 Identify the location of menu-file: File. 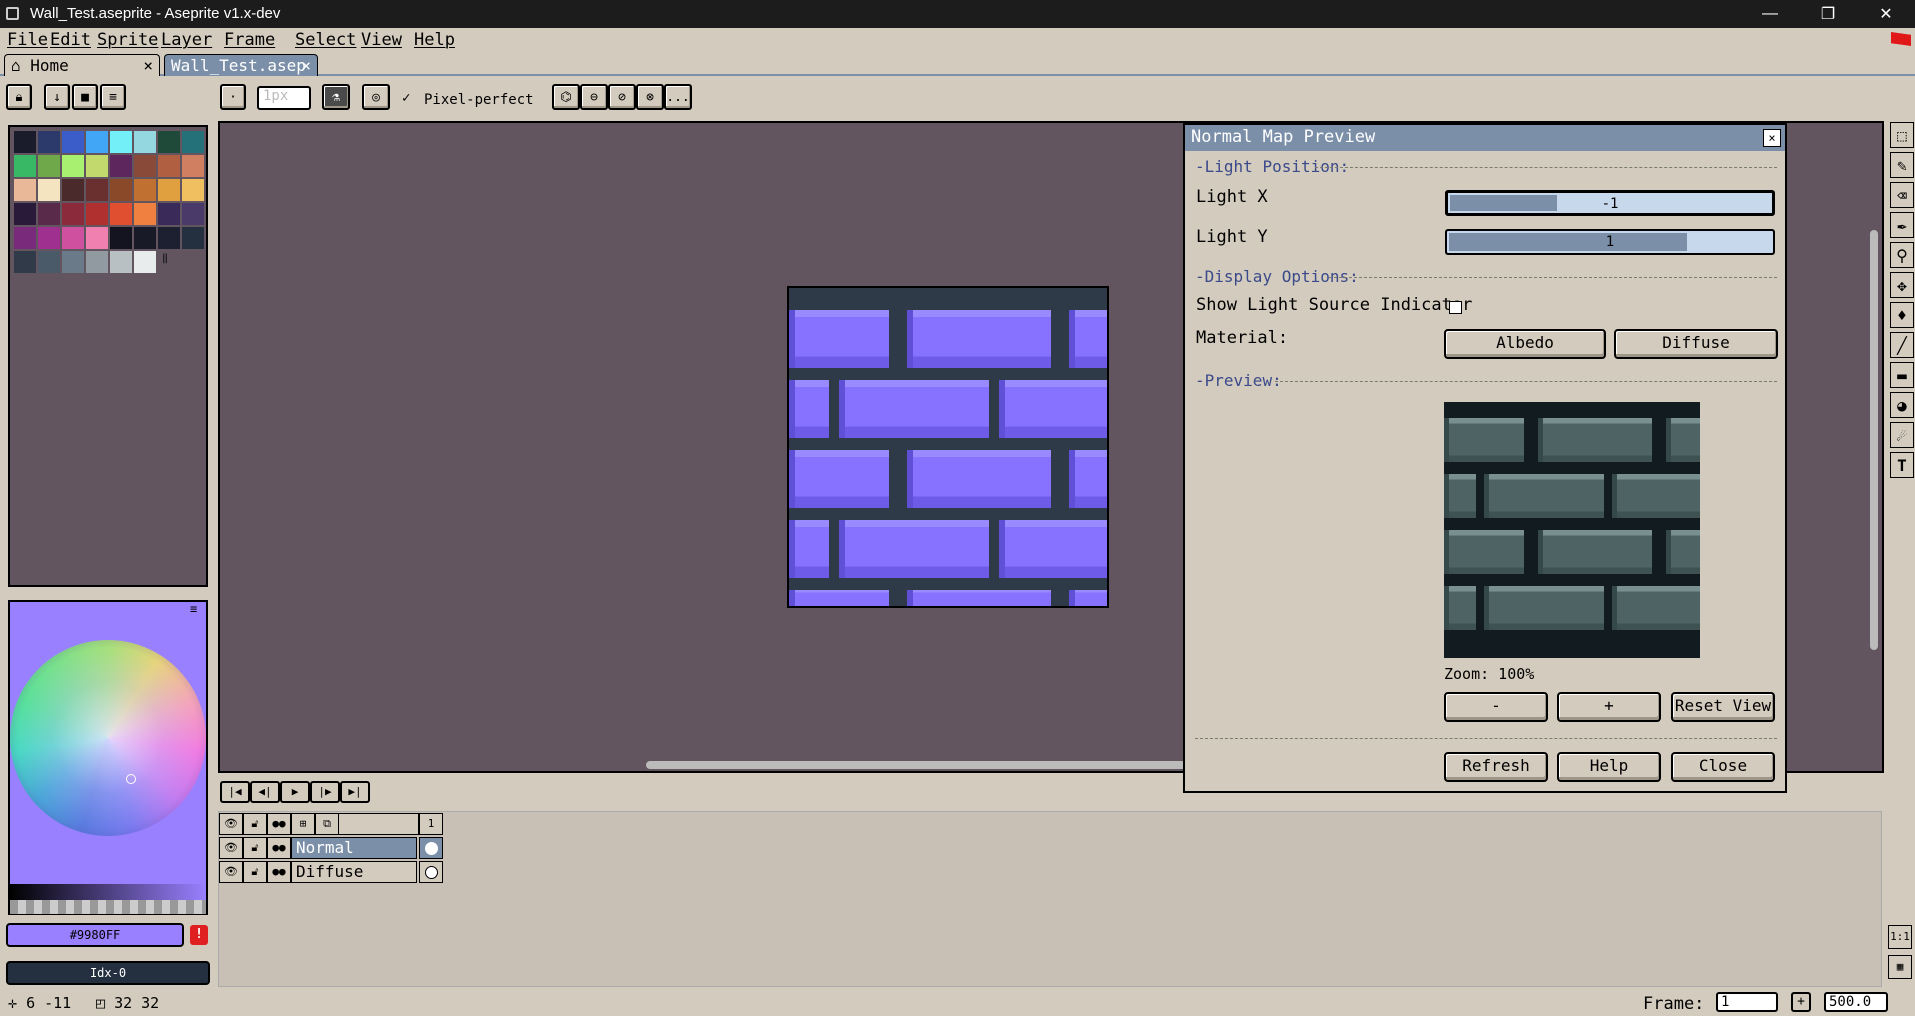
(27, 40).